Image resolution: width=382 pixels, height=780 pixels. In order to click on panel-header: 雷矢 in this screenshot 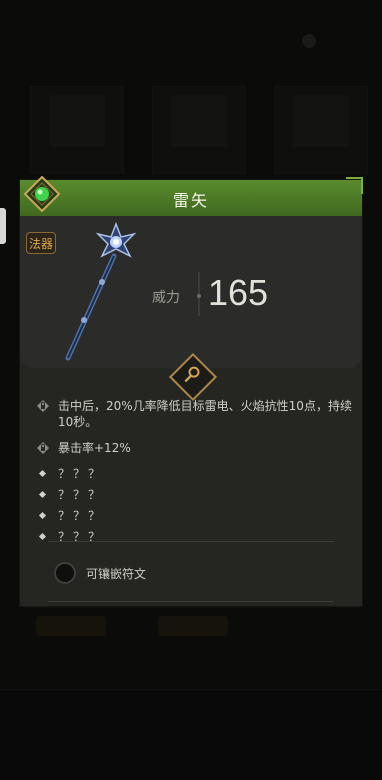, I will do `click(191, 198)`.